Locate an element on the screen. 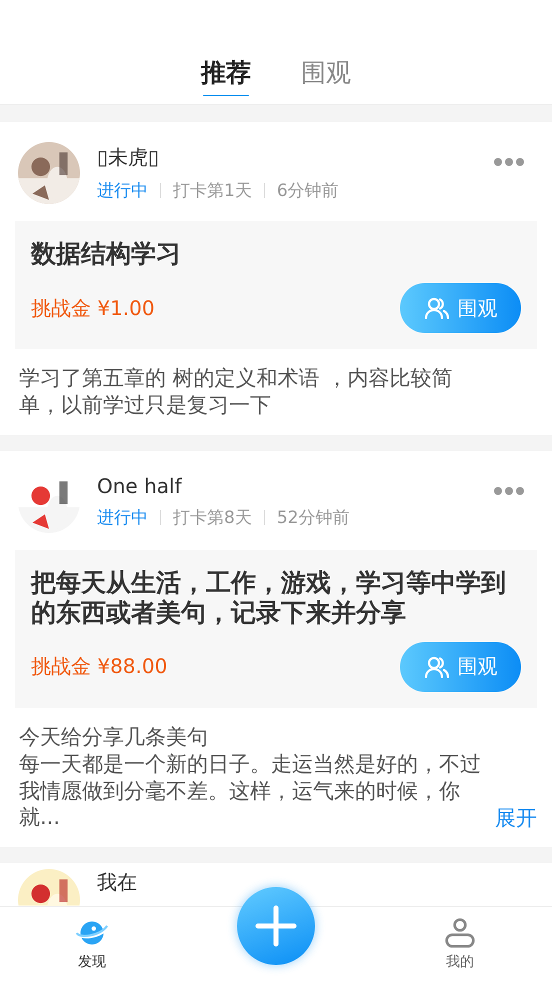 This screenshot has height=981, width=552. post-time: 52分钟前 is located at coordinates (313, 518).